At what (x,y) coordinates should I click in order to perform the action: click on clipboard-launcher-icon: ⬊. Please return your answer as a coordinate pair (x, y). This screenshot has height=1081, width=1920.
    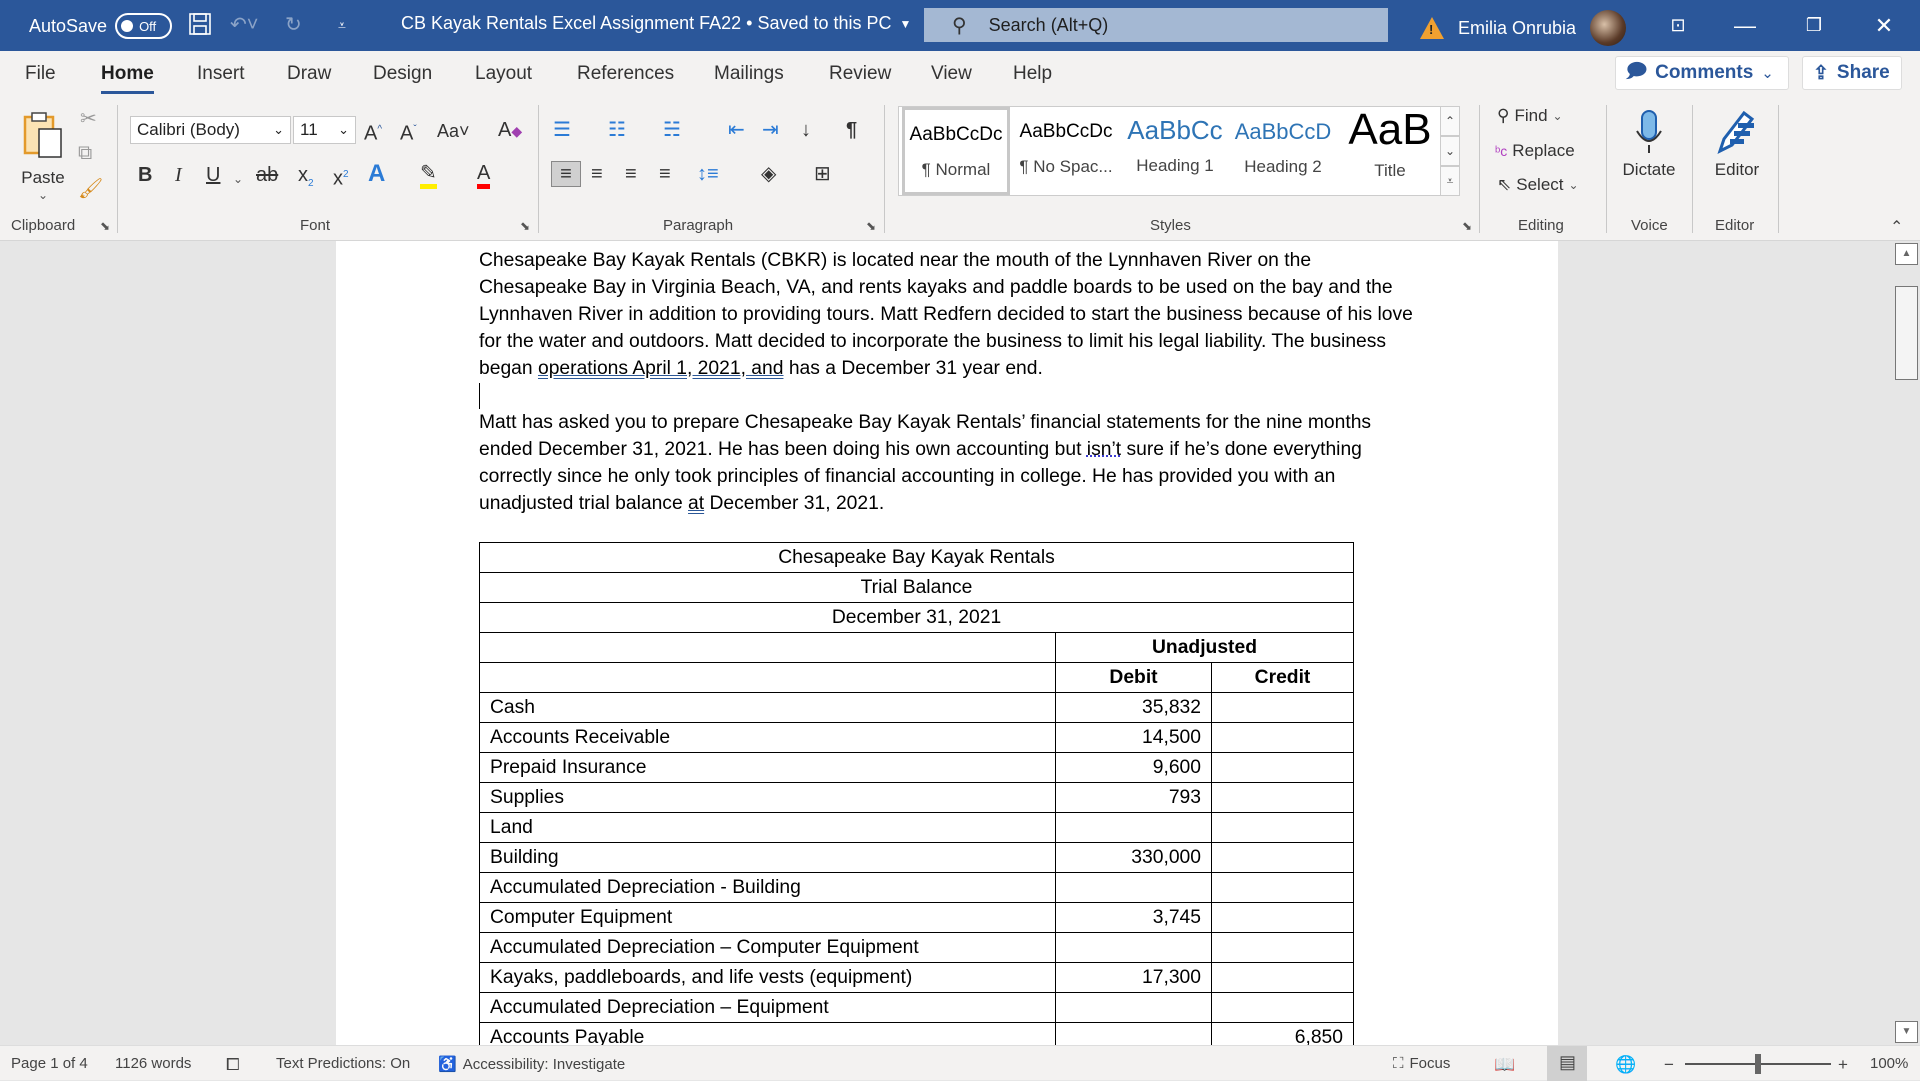
    Looking at the image, I should click on (105, 226).